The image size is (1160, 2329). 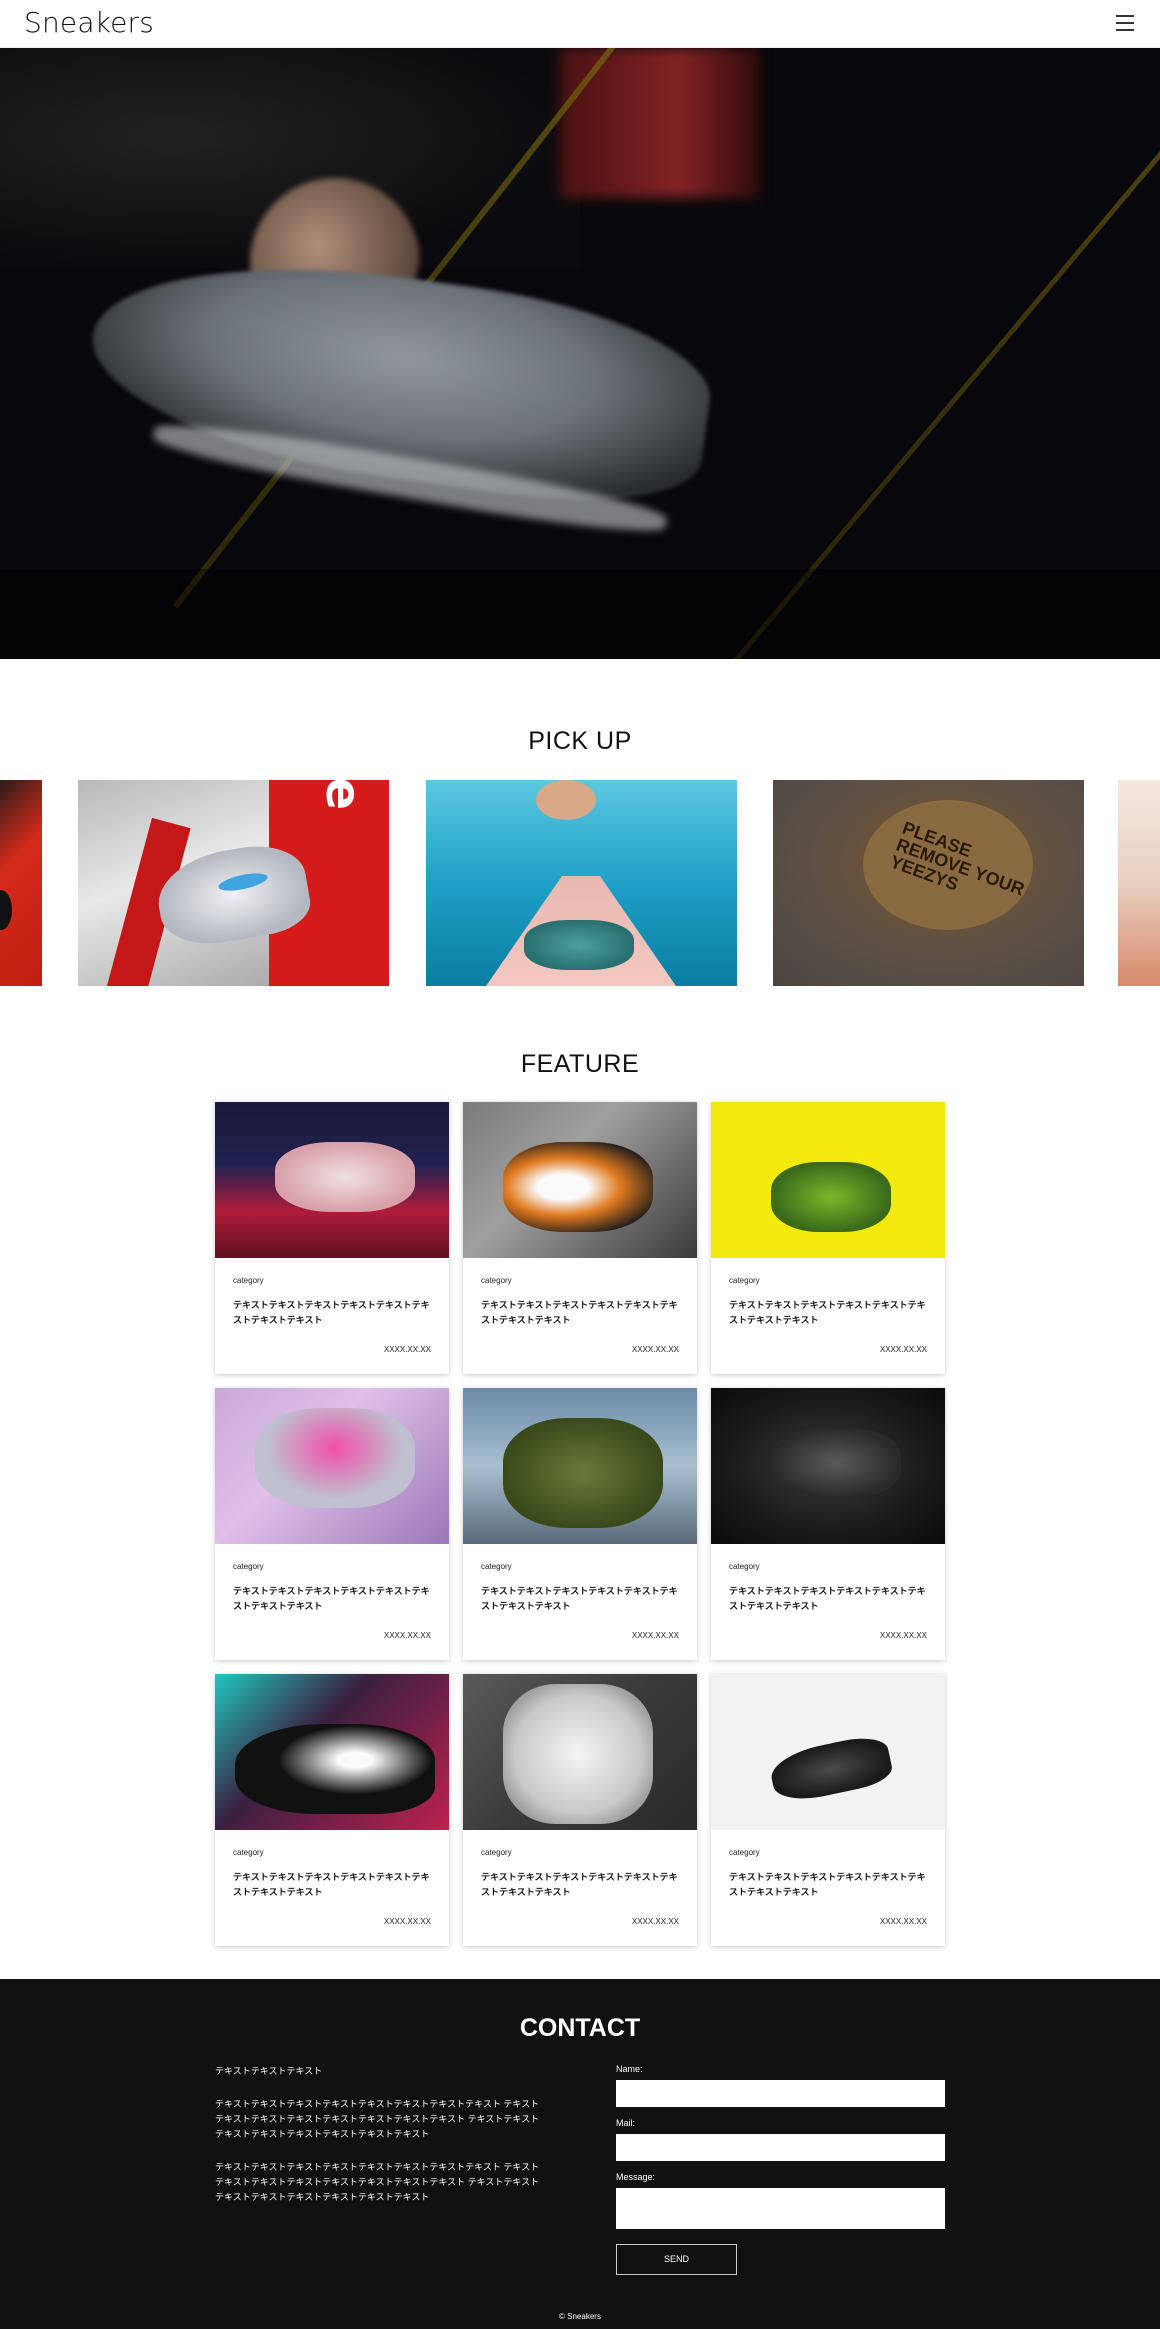 What do you see at coordinates (580, 24) in the screenshot?
I see `site-header: Sneakers` at bounding box center [580, 24].